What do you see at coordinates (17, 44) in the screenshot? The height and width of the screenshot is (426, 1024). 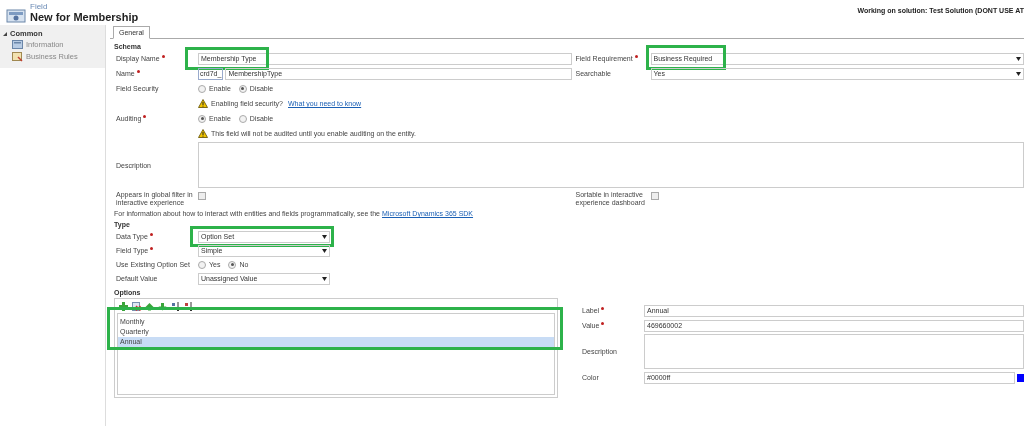 I see `document-icon` at bounding box center [17, 44].